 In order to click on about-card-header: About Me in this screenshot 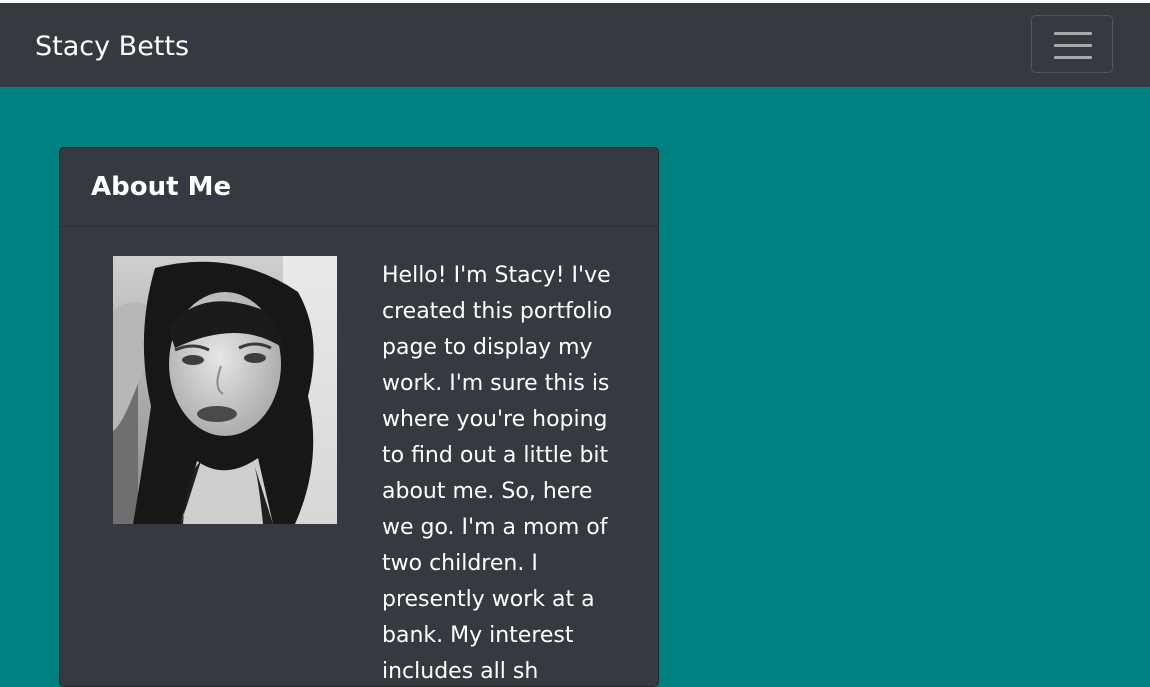, I will do `click(359, 187)`.